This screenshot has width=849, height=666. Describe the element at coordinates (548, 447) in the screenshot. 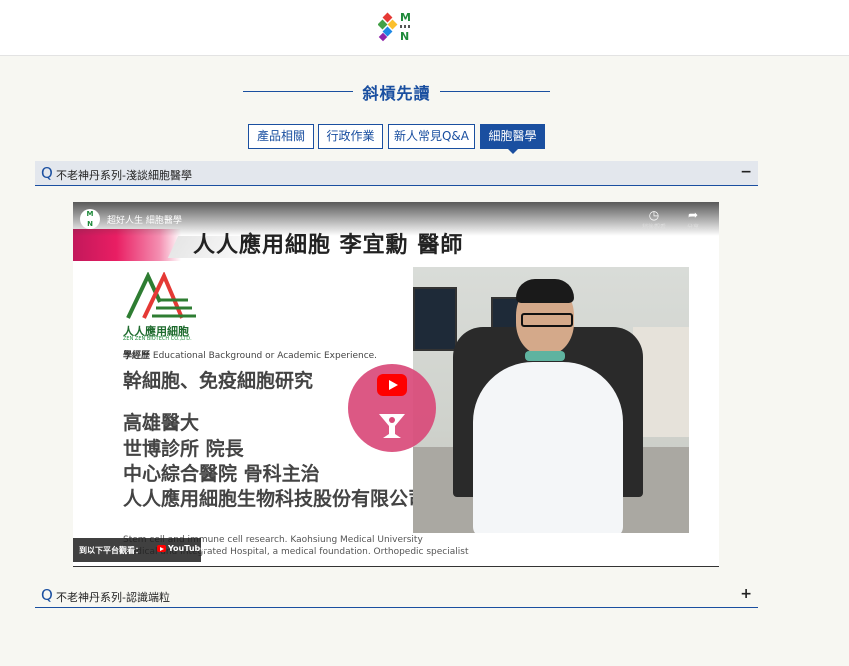

I see `photo-coat` at that location.